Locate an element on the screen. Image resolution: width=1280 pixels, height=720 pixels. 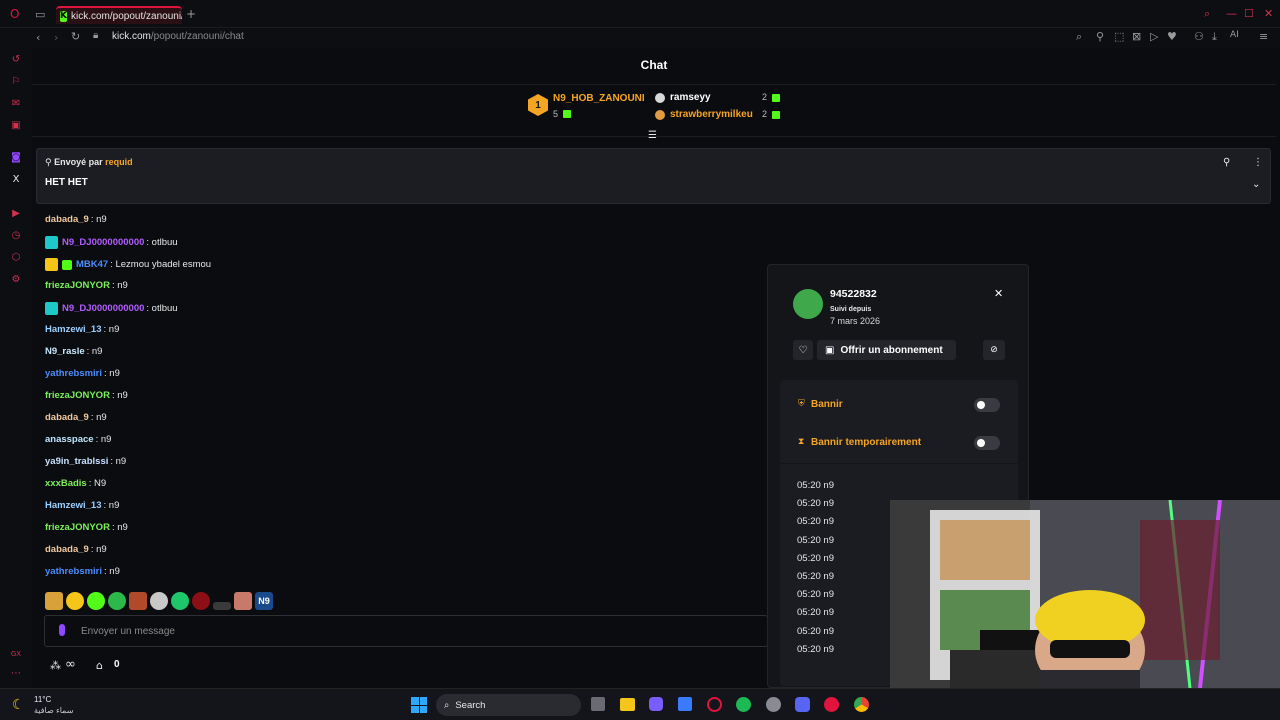
reload-icon: ↻ is located at coordinates (75, 36).